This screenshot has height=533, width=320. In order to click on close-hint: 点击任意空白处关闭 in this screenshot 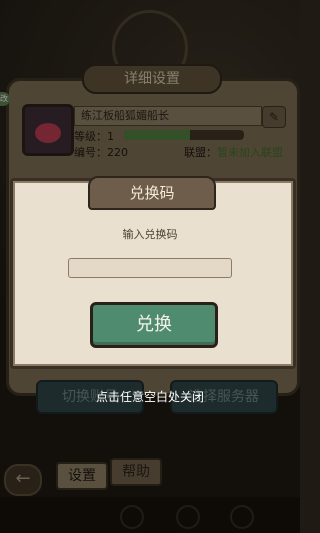, I will do `click(149, 397)`.